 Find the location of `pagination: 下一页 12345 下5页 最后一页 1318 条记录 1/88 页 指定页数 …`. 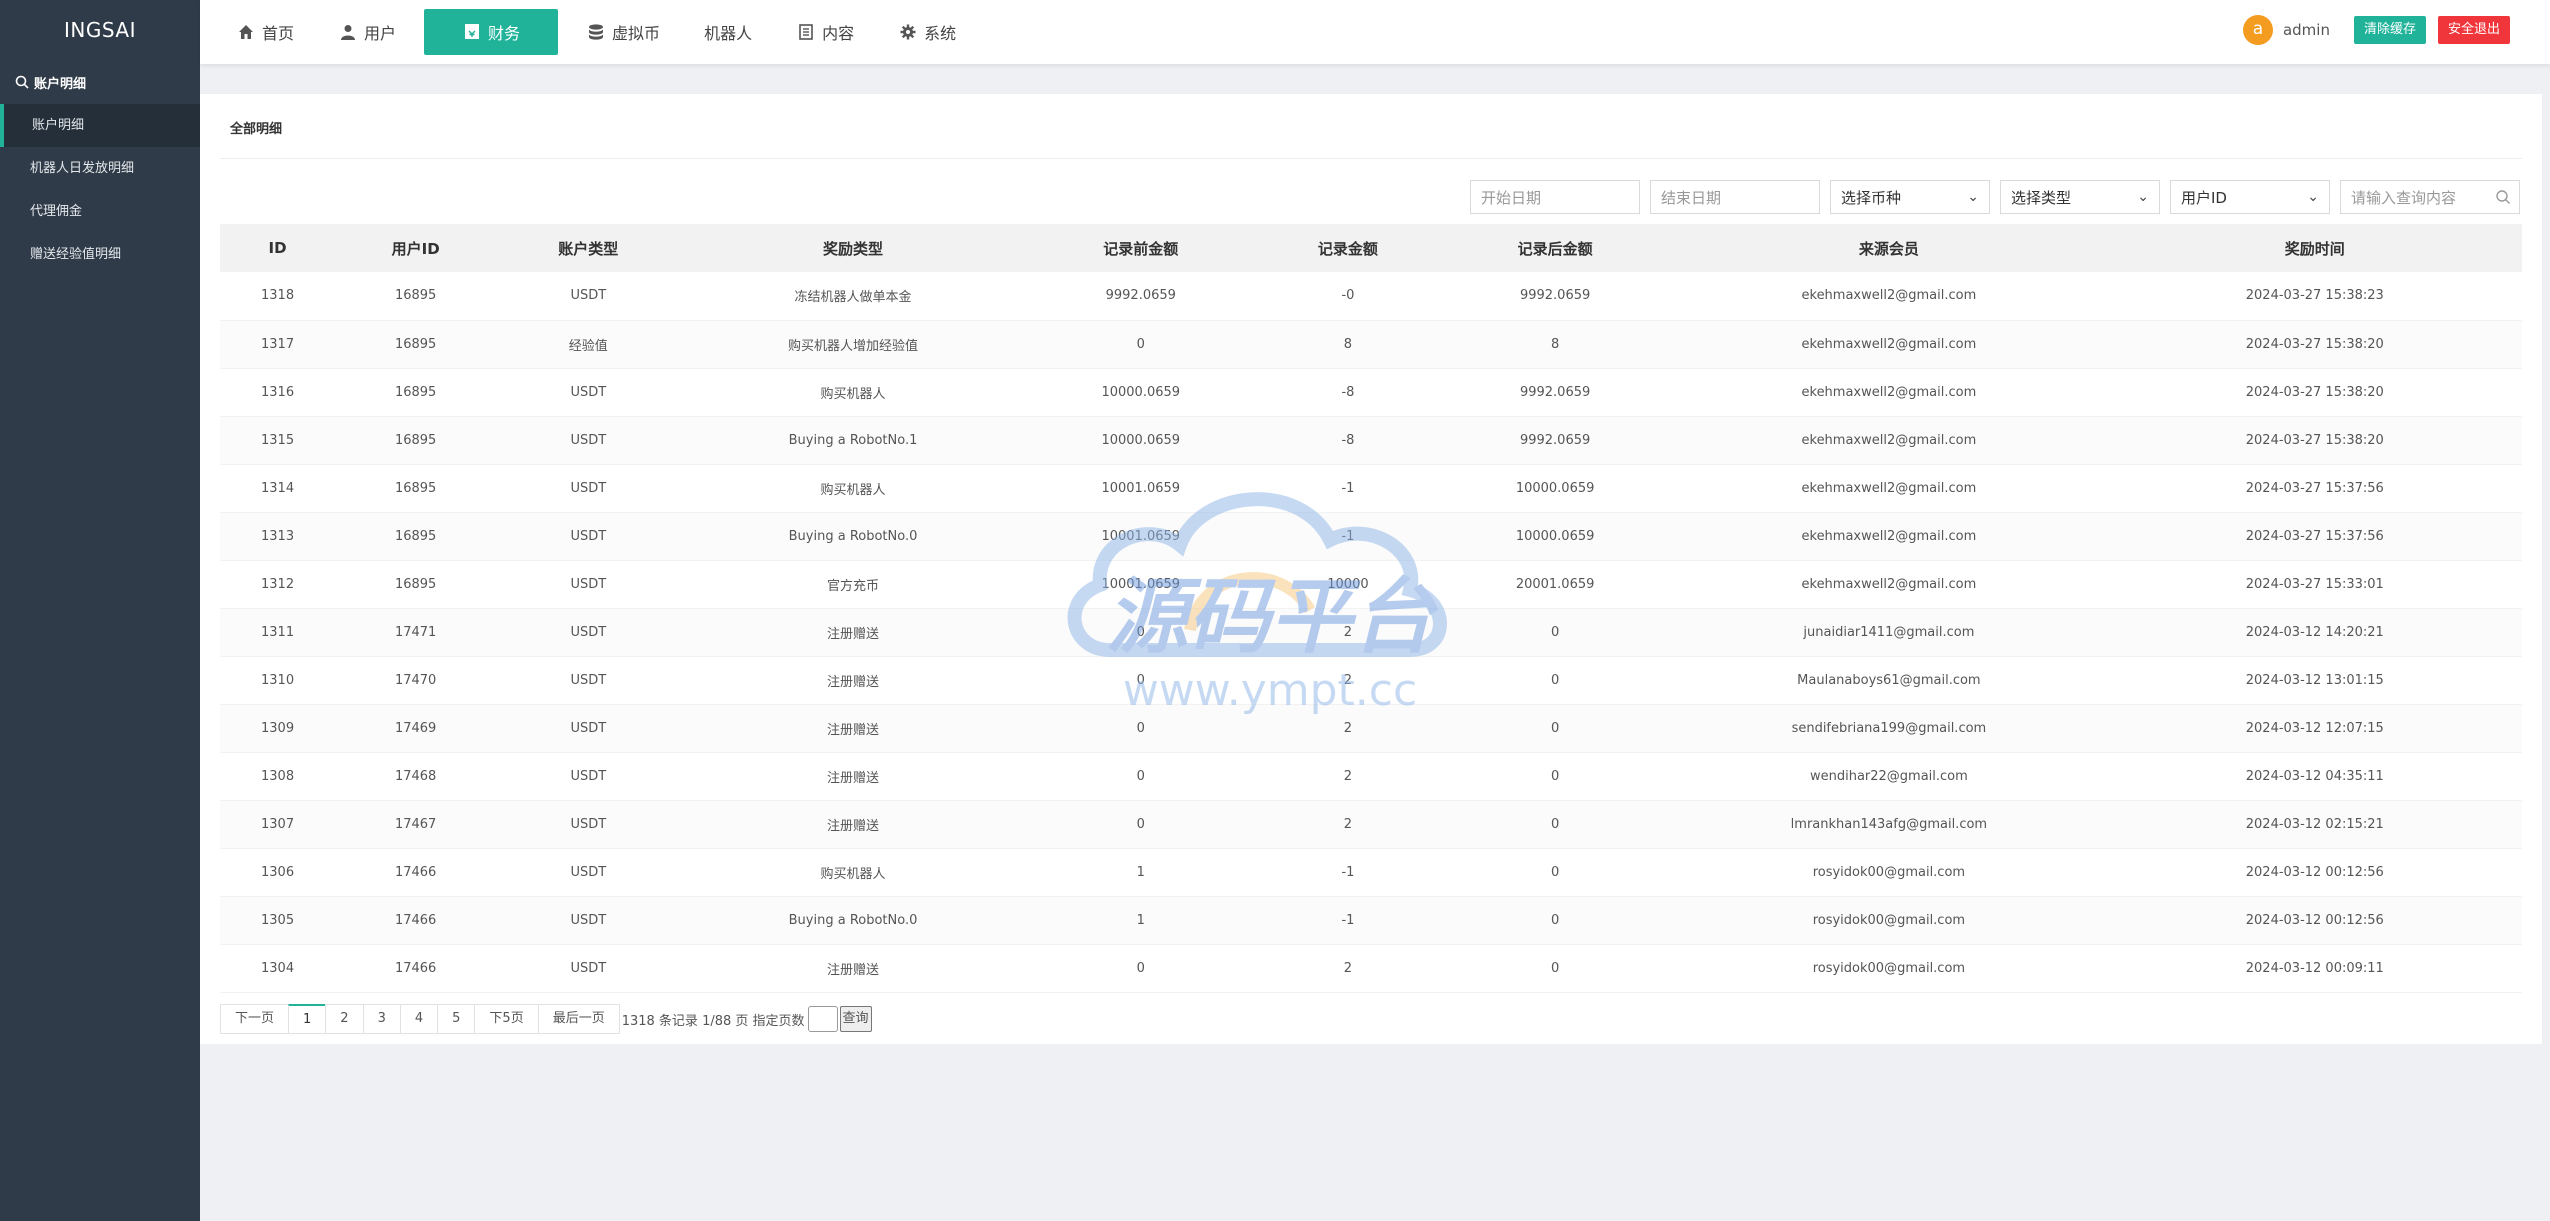

pagination: 下一页 12345 下5页 最后一页 1318 条记录 1/88 页 指定页数 … is located at coordinates (546, 1019).